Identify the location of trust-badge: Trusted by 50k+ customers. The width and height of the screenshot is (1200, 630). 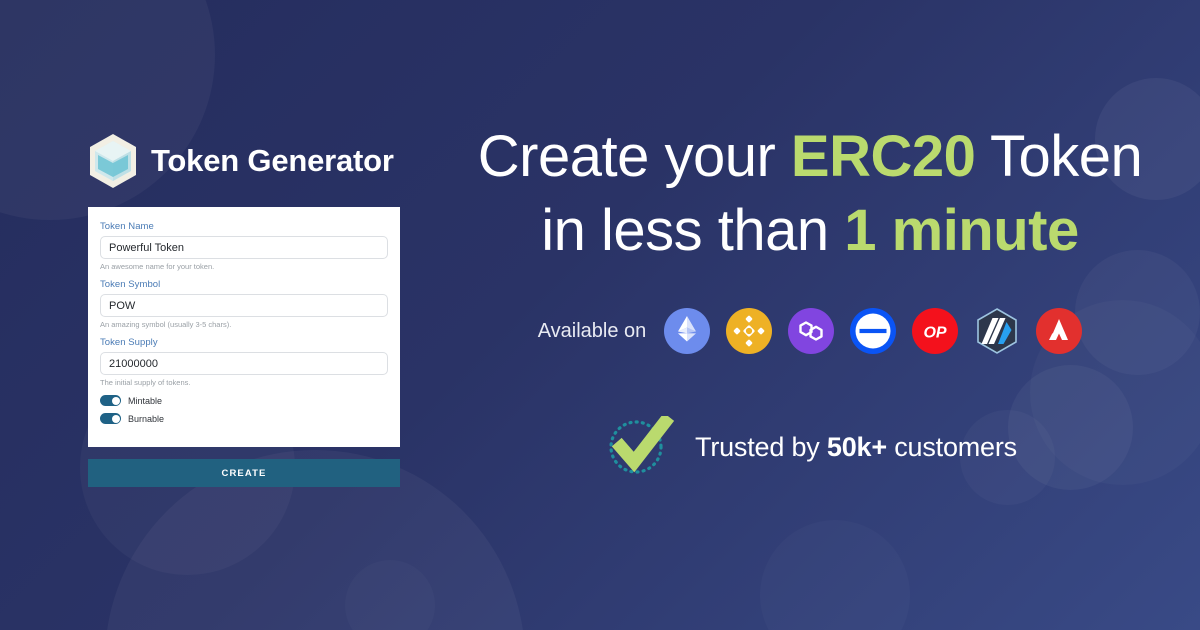
(810, 445).